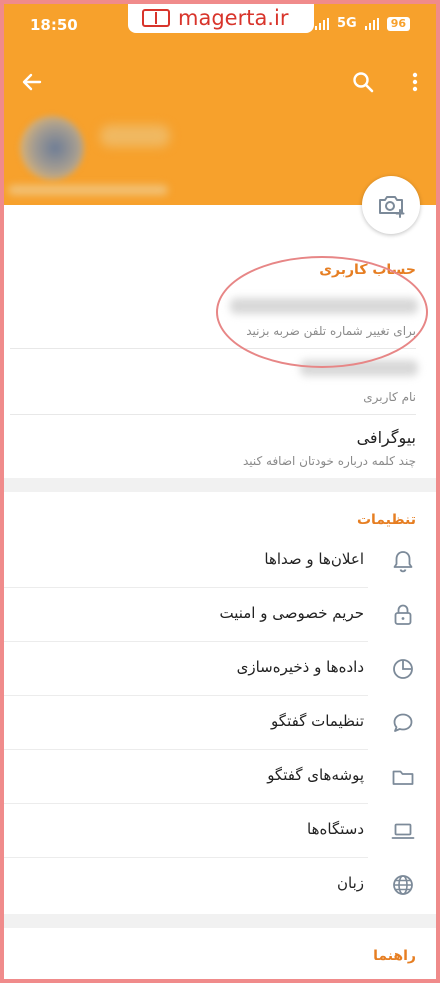 The image size is (440, 983). I want to click on username-divider, so click(213, 414).